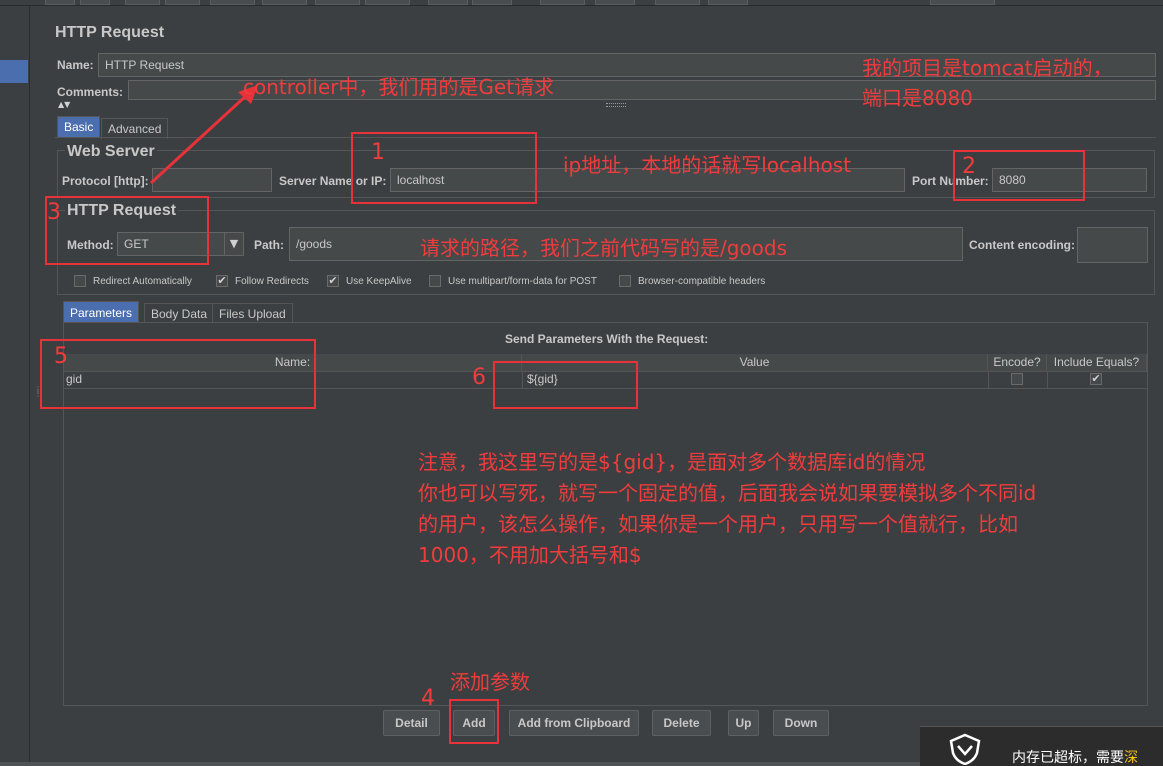  What do you see at coordinates (604, 248) in the screenshot?
I see `annotation-path-note: 请求的路径，我们之前代码写的是/goods` at bounding box center [604, 248].